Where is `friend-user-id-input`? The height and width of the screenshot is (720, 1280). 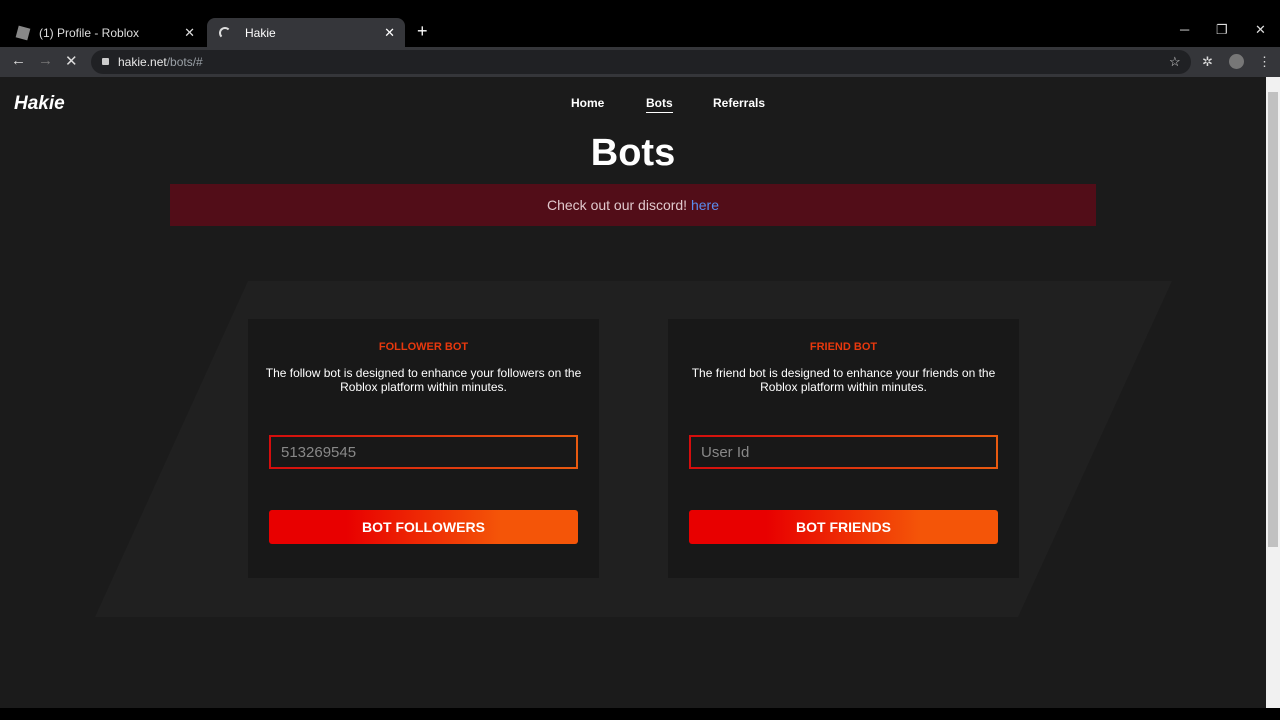
friend-user-id-input is located at coordinates (843, 452).